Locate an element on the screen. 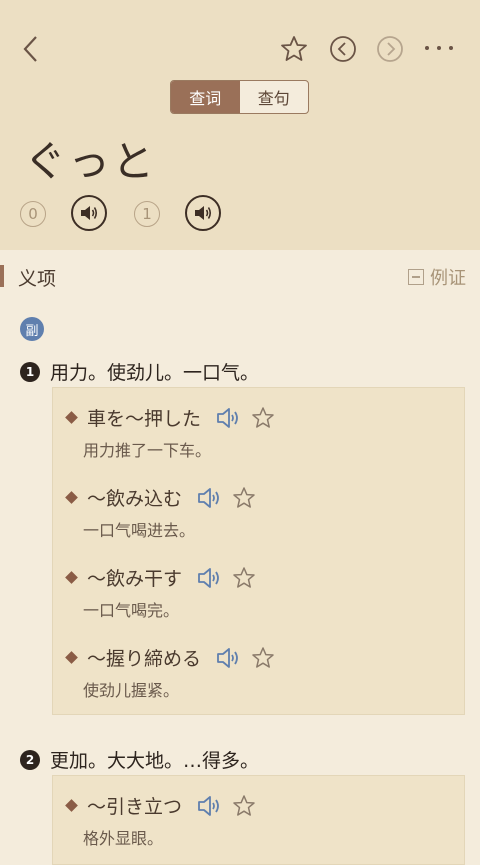  sense-number: 2 is located at coordinates (30, 759).